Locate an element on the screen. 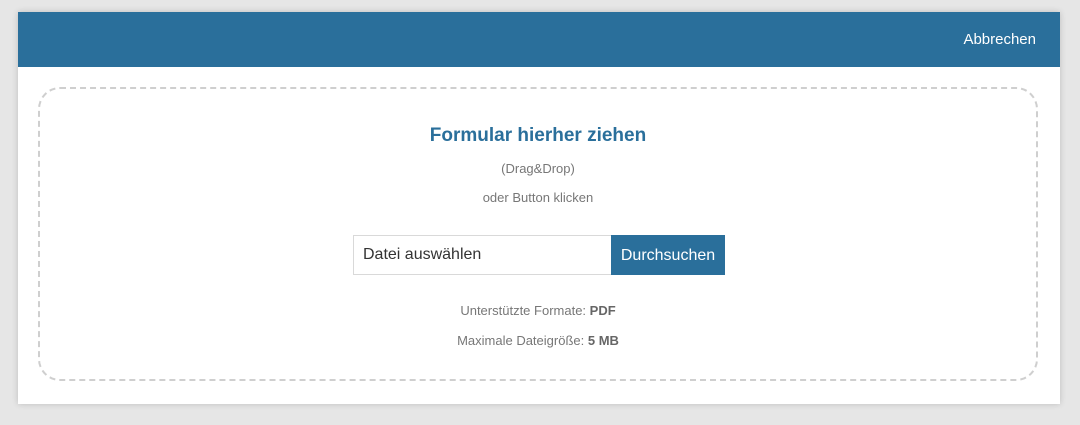 The image size is (1080, 425). button-hint: oder Button klicken is located at coordinates (538, 197).